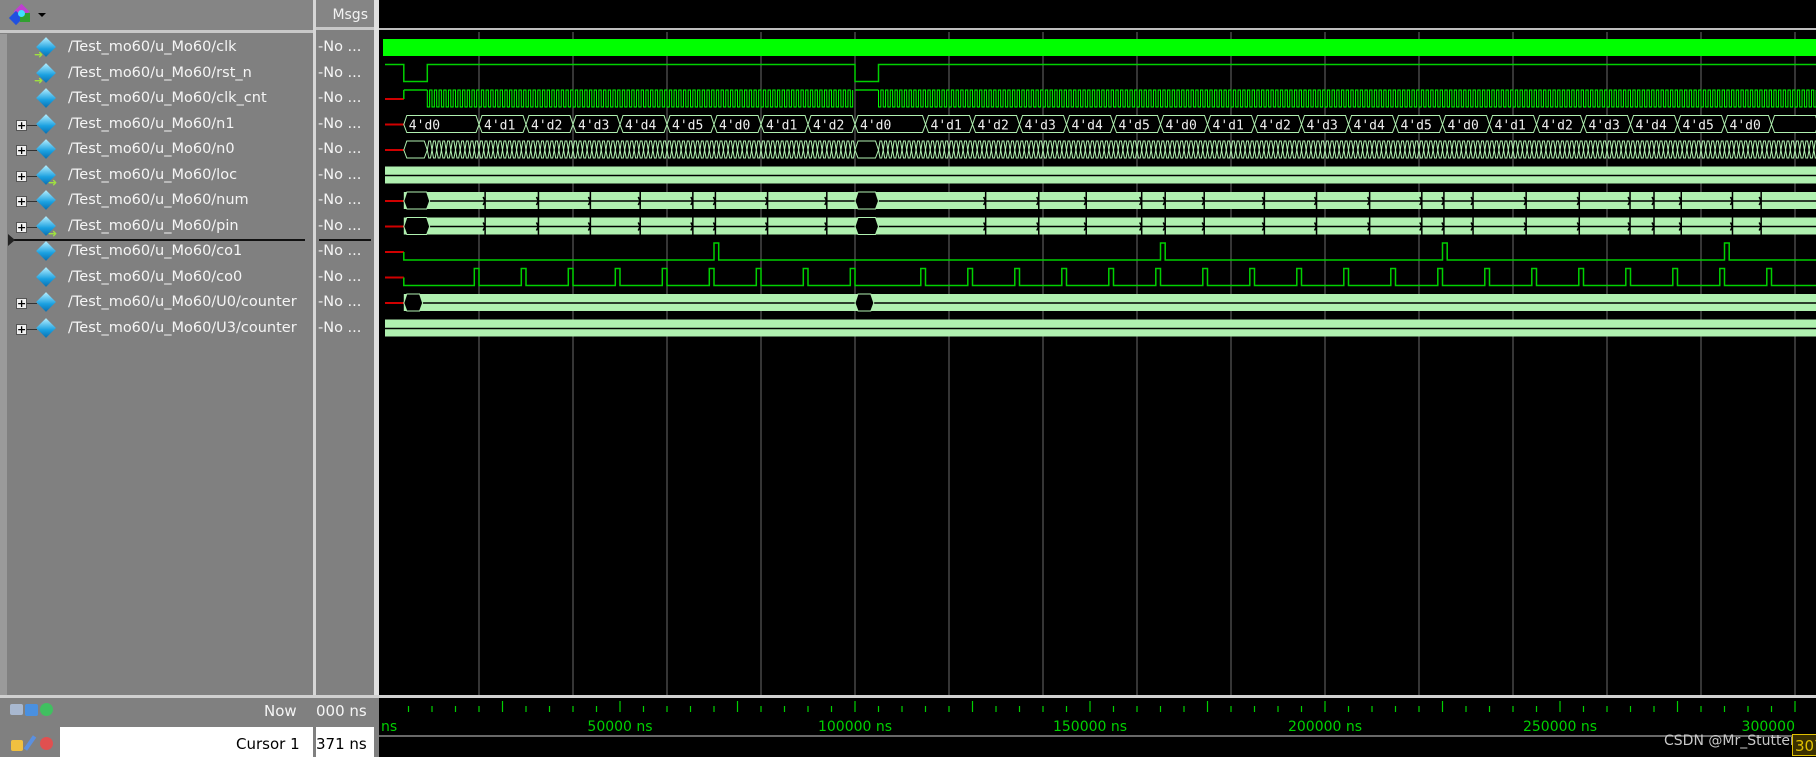  What do you see at coordinates (155, 251) in the screenshot?
I see `signal-name: /Test_mo60/u_Mo60/co1` at bounding box center [155, 251].